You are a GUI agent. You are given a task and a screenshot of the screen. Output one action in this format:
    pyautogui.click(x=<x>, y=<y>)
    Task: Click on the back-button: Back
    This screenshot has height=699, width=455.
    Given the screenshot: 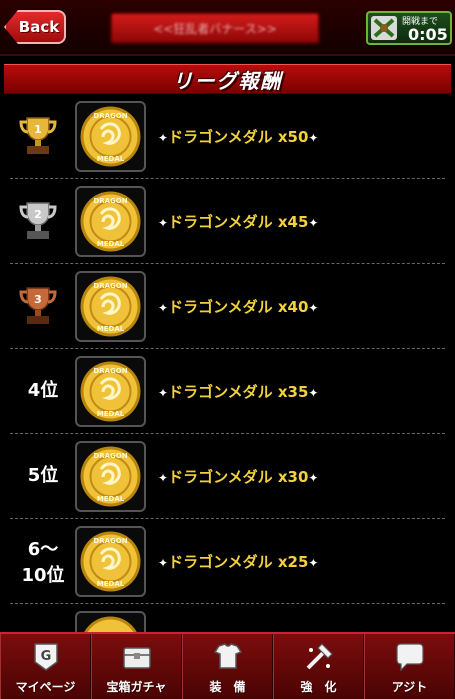 What is the action you would take?
    pyautogui.click(x=35, y=27)
    